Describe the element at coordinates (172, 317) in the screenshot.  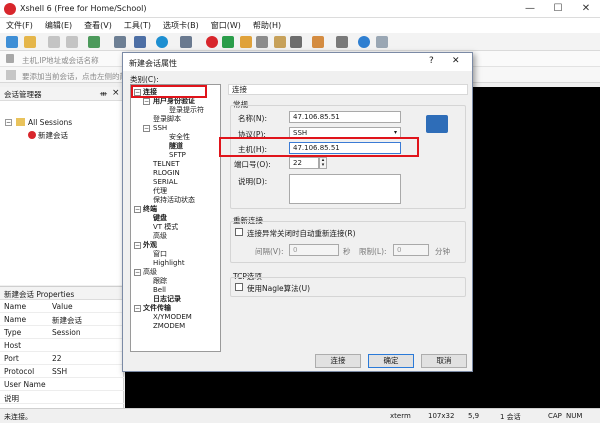
I see `tree-node-xymodem: X/YMODEM` at that location.